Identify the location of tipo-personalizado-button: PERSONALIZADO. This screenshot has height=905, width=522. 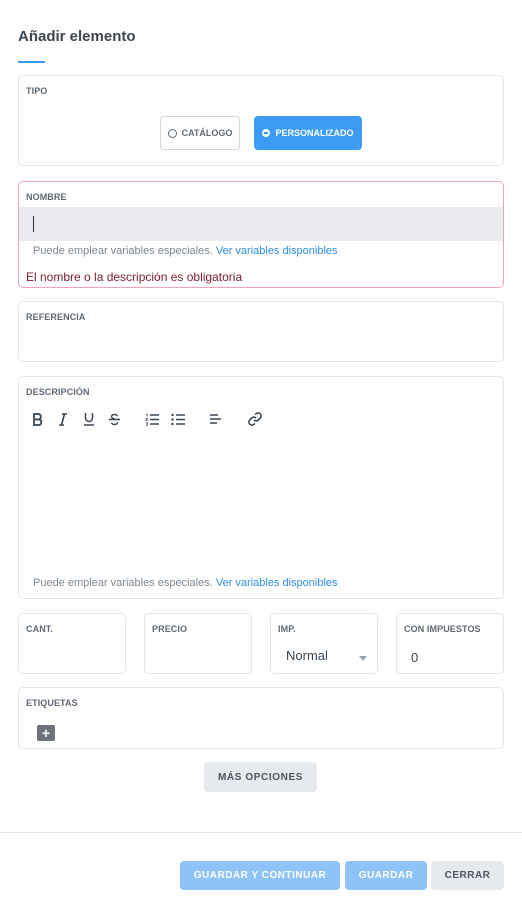
(308, 133).